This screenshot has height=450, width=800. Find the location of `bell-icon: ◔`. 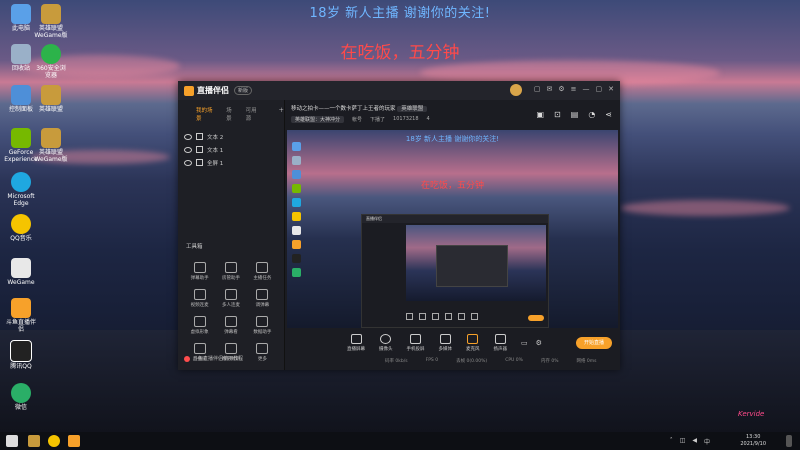

bell-icon: ◔ is located at coordinates (591, 114).